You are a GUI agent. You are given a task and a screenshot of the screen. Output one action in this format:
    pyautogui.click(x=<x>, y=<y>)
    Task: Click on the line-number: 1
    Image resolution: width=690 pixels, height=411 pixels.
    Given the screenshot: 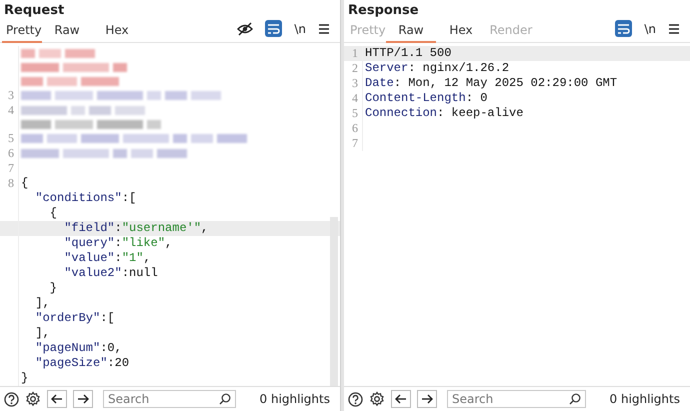 What is the action you would take?
    pyautogui.click(x=355, y=53)
    